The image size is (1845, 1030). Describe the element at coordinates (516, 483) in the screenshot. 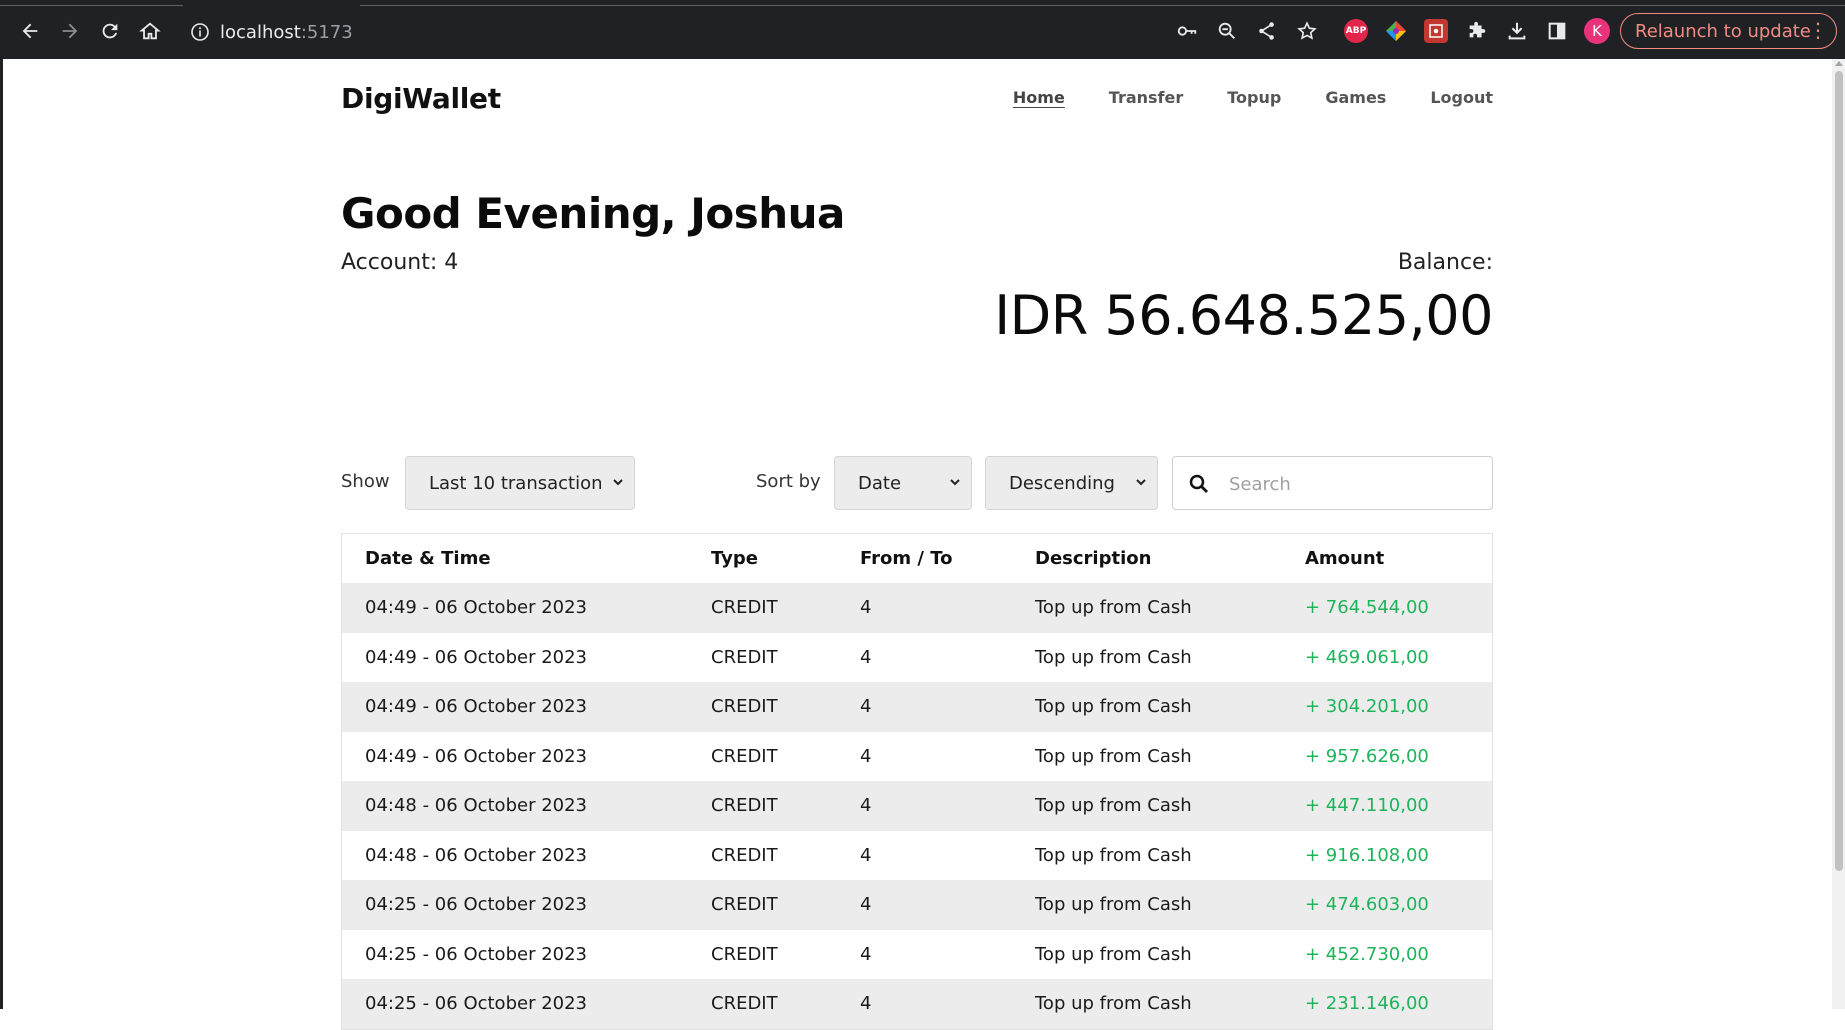

I see `show-select-value: Last 10 transaction` at that location.